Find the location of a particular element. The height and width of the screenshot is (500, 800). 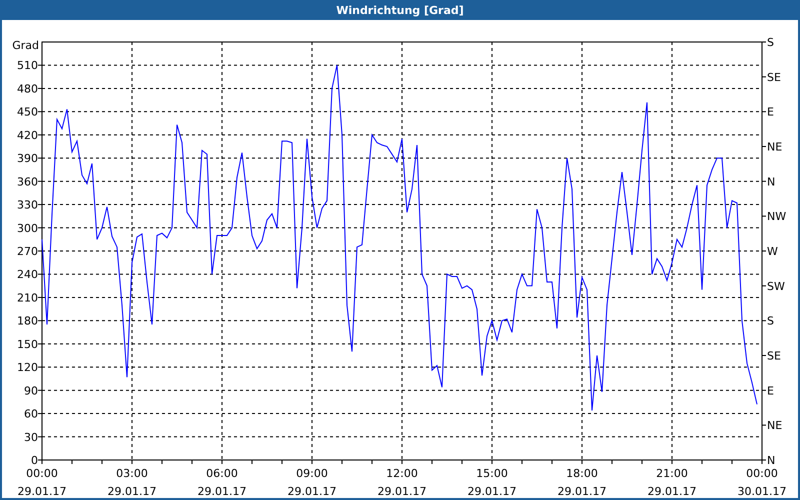

tick-label: 150 is located at coordinates (27, 344).